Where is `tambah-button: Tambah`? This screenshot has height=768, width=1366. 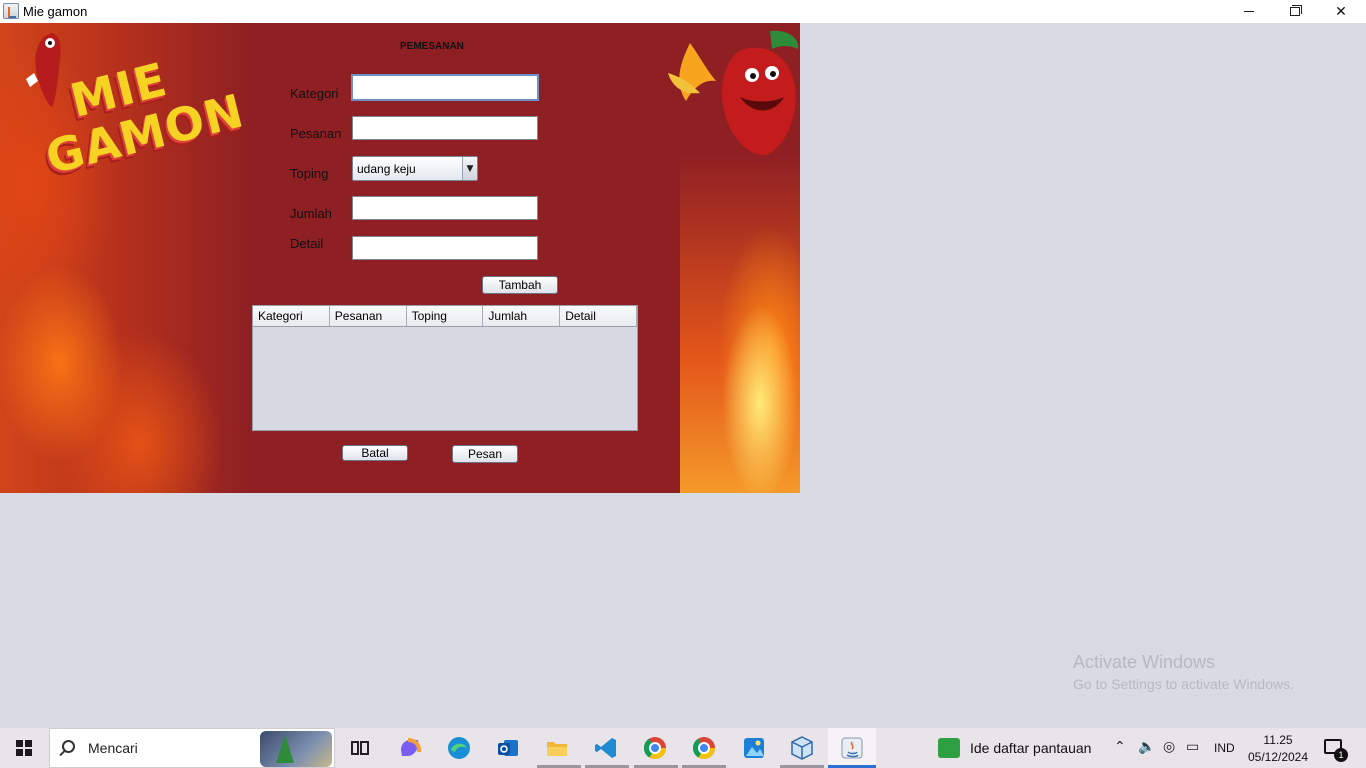
tambah-button: Tambah is located at coordinates (520, 285).